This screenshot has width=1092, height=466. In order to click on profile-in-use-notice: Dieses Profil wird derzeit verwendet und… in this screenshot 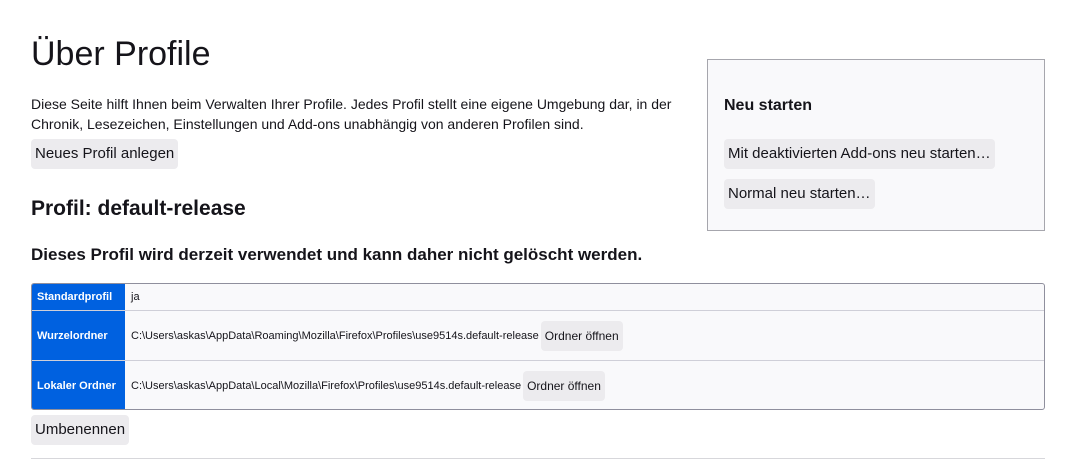, I will do `click(337, 254)`.